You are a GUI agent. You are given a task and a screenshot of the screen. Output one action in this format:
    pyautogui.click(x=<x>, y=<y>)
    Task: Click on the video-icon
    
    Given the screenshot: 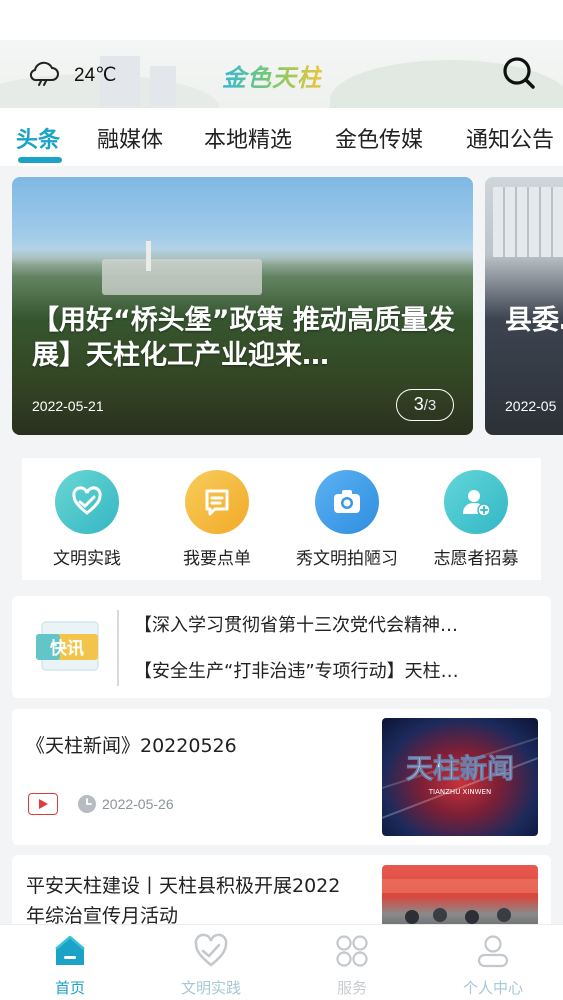 What is the action you would take?
    pyautogui.click(x=43, y=804)
    